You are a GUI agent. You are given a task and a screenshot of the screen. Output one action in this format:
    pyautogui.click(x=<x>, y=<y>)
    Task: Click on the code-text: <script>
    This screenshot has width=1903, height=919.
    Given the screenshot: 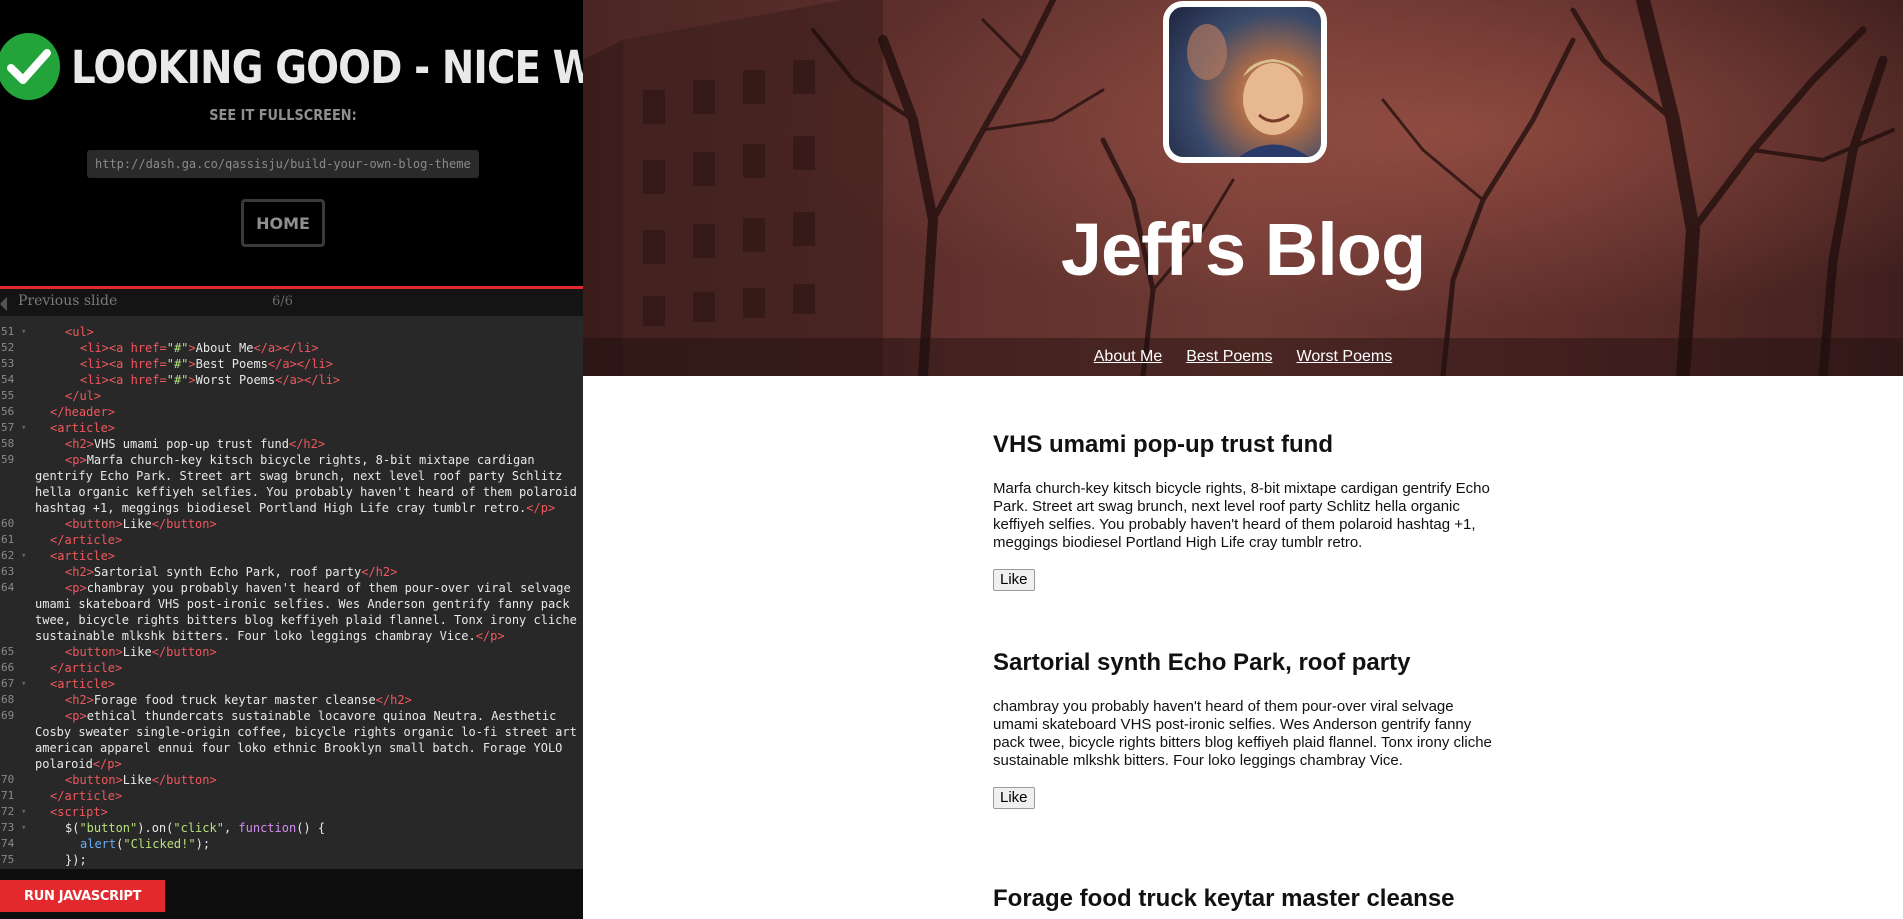 What is the action you would take?
    pyautogui.click(x=79, y=812)
    